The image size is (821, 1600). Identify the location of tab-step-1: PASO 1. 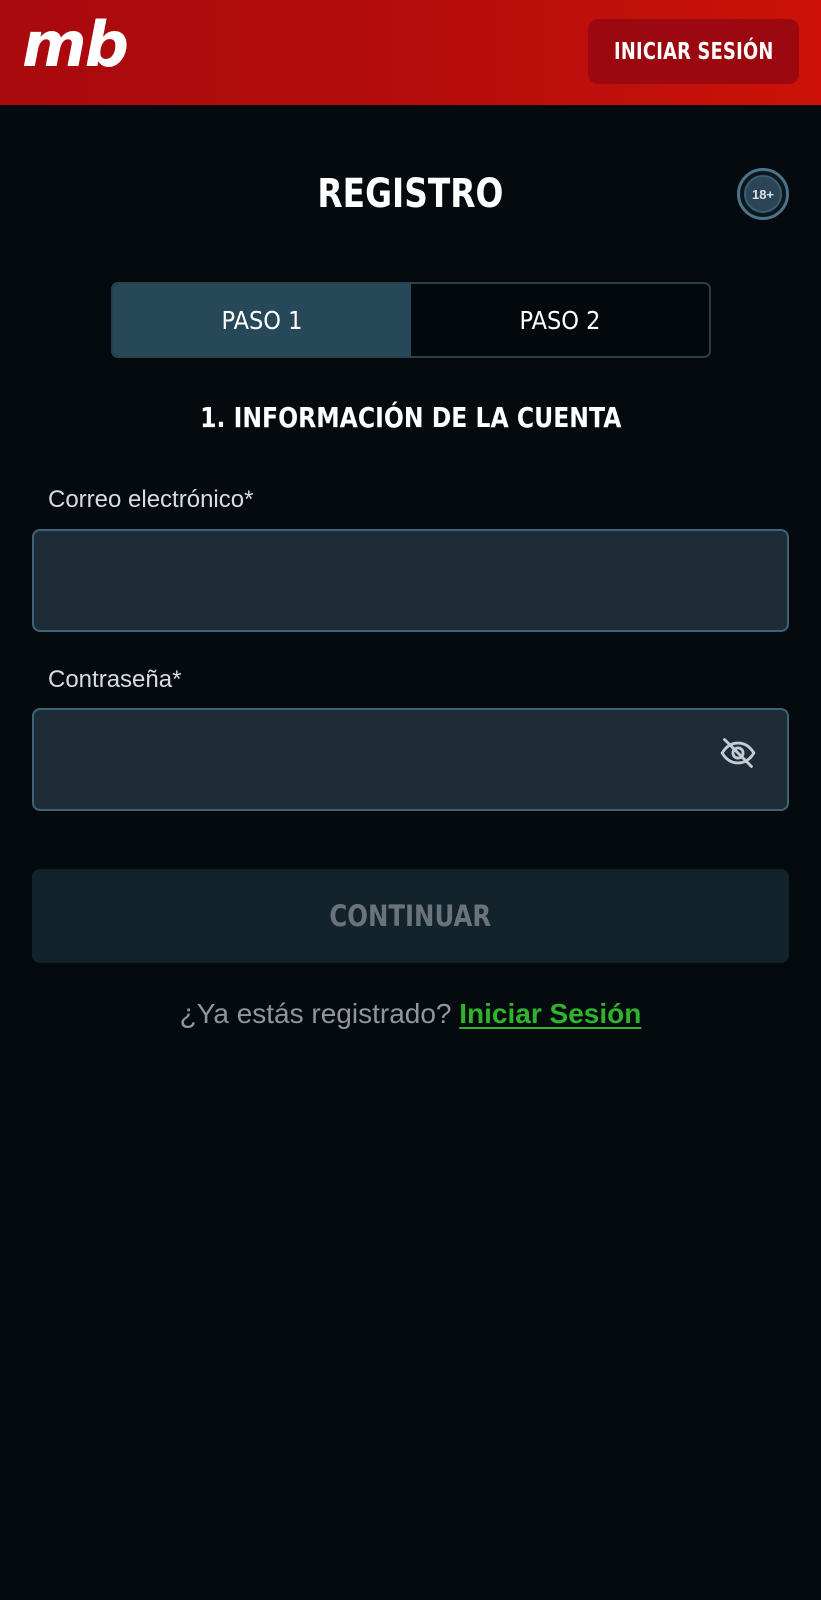
(262, 320).